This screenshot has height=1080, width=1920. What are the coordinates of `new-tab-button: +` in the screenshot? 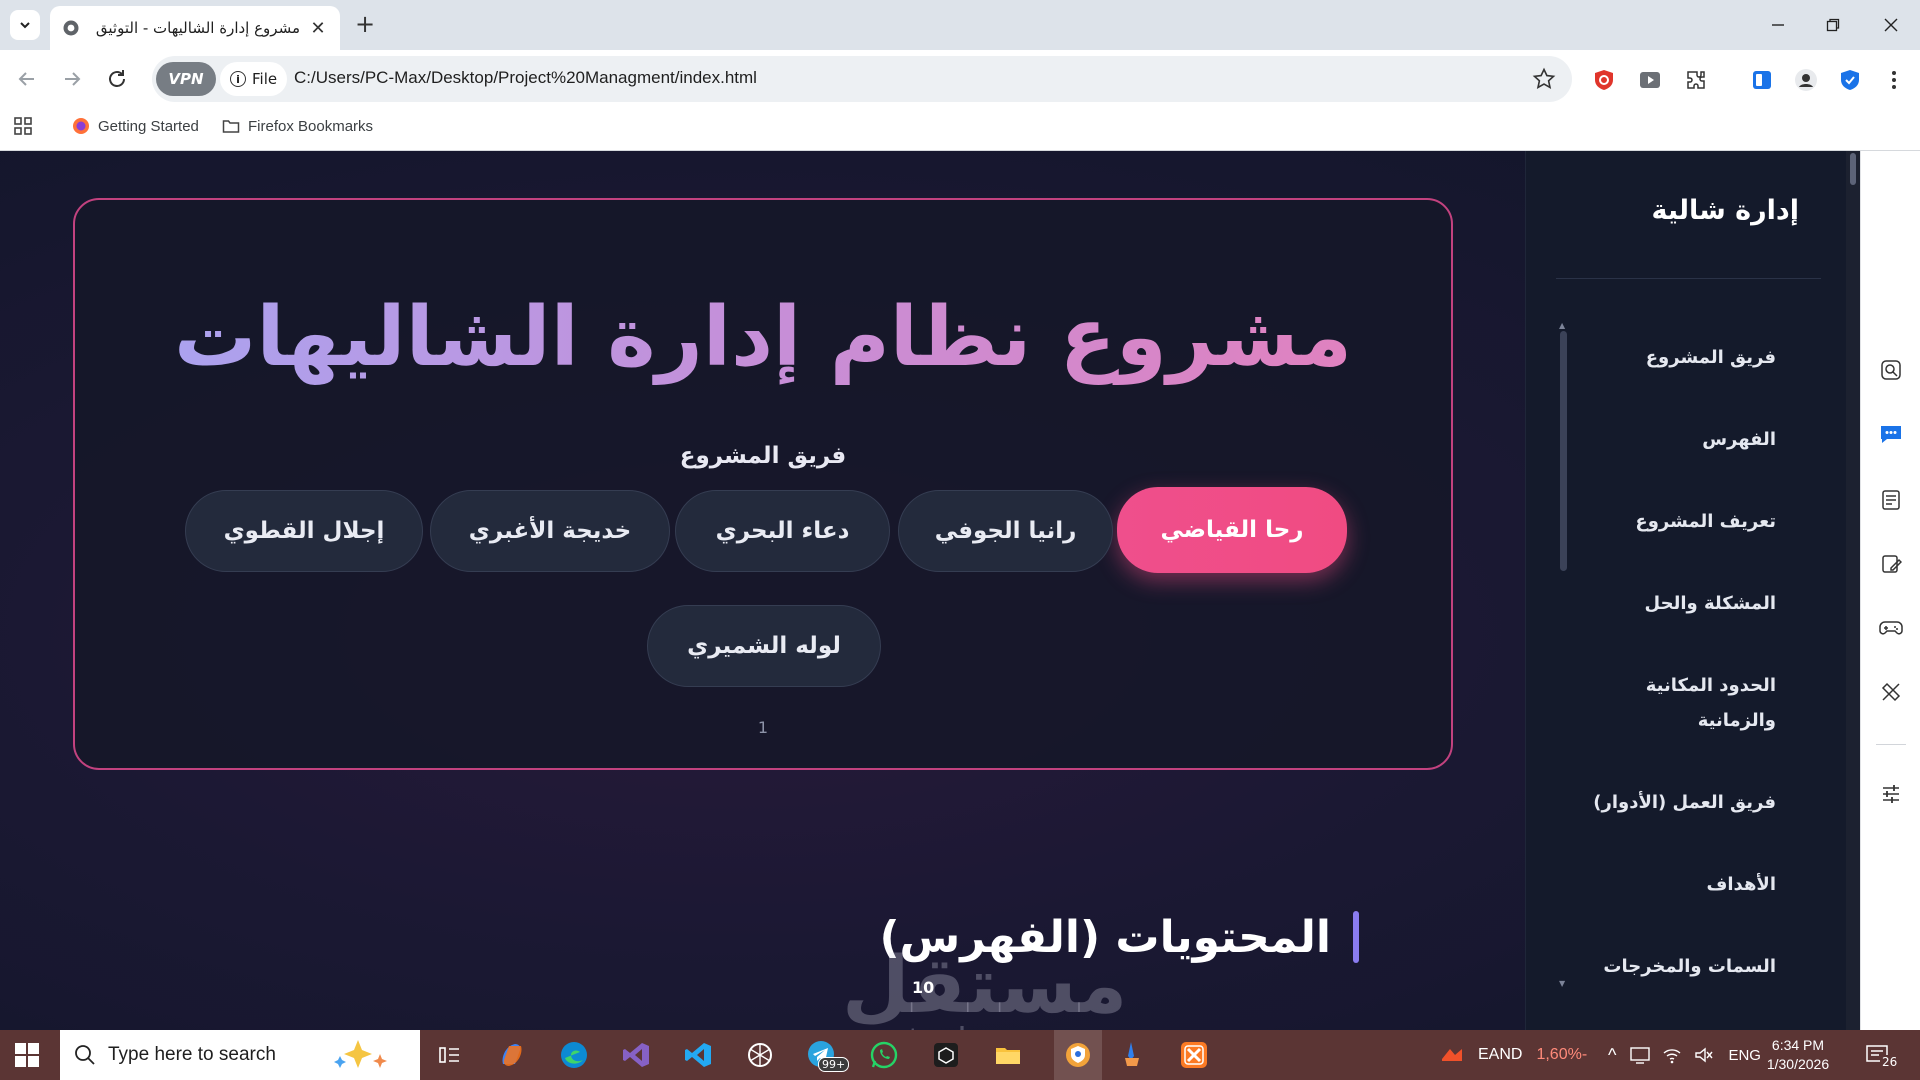 It's located at (365, 25).